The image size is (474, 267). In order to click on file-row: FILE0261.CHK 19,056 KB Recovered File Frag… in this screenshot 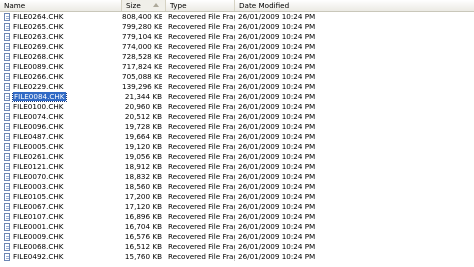, I will do `click(237, 157)`.